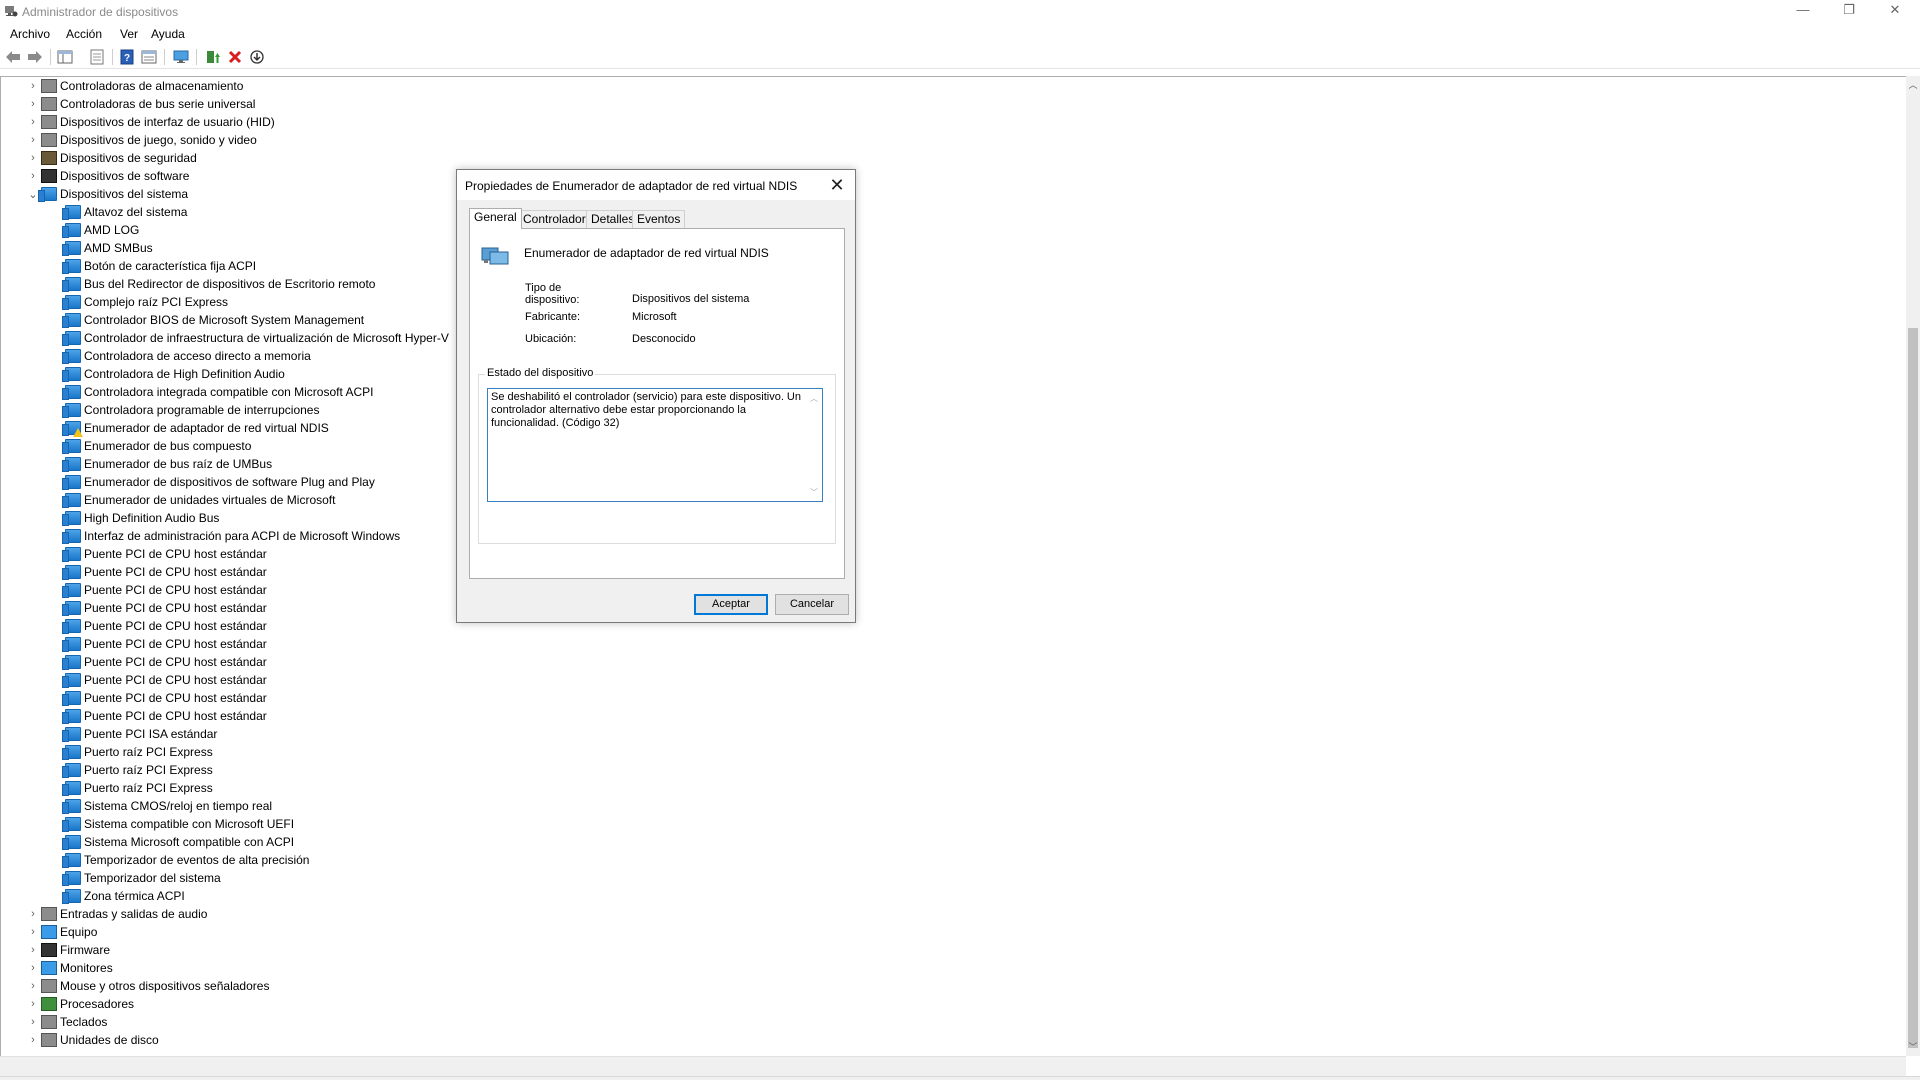 Image resolution: width=1920 pixels, height=1080 pixels. What do you see at coordinates (167, 806) in the screenshot?
I see `tree-device: Sistema CMOS/reloj en tiempo real` at bounding box center [167, 806].